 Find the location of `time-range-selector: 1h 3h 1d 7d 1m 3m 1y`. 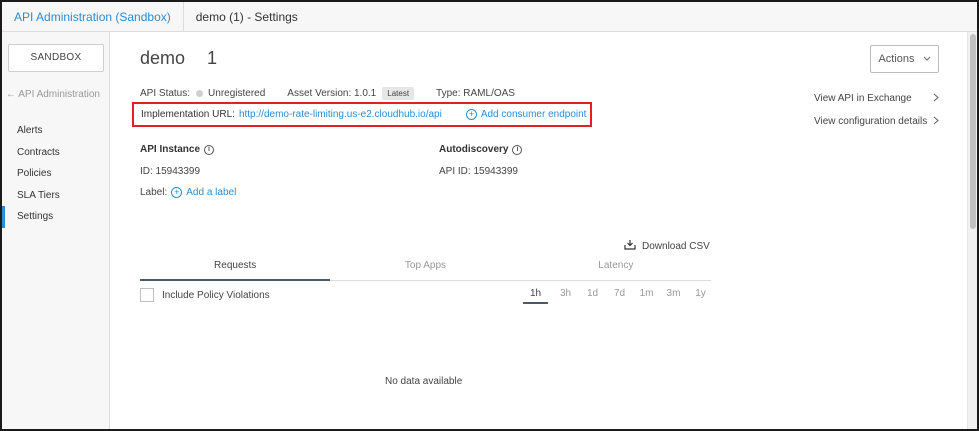

time-range-selector: 1h 3h 1d 7d 1m 3m 1y is located at coordinates (616, 296).